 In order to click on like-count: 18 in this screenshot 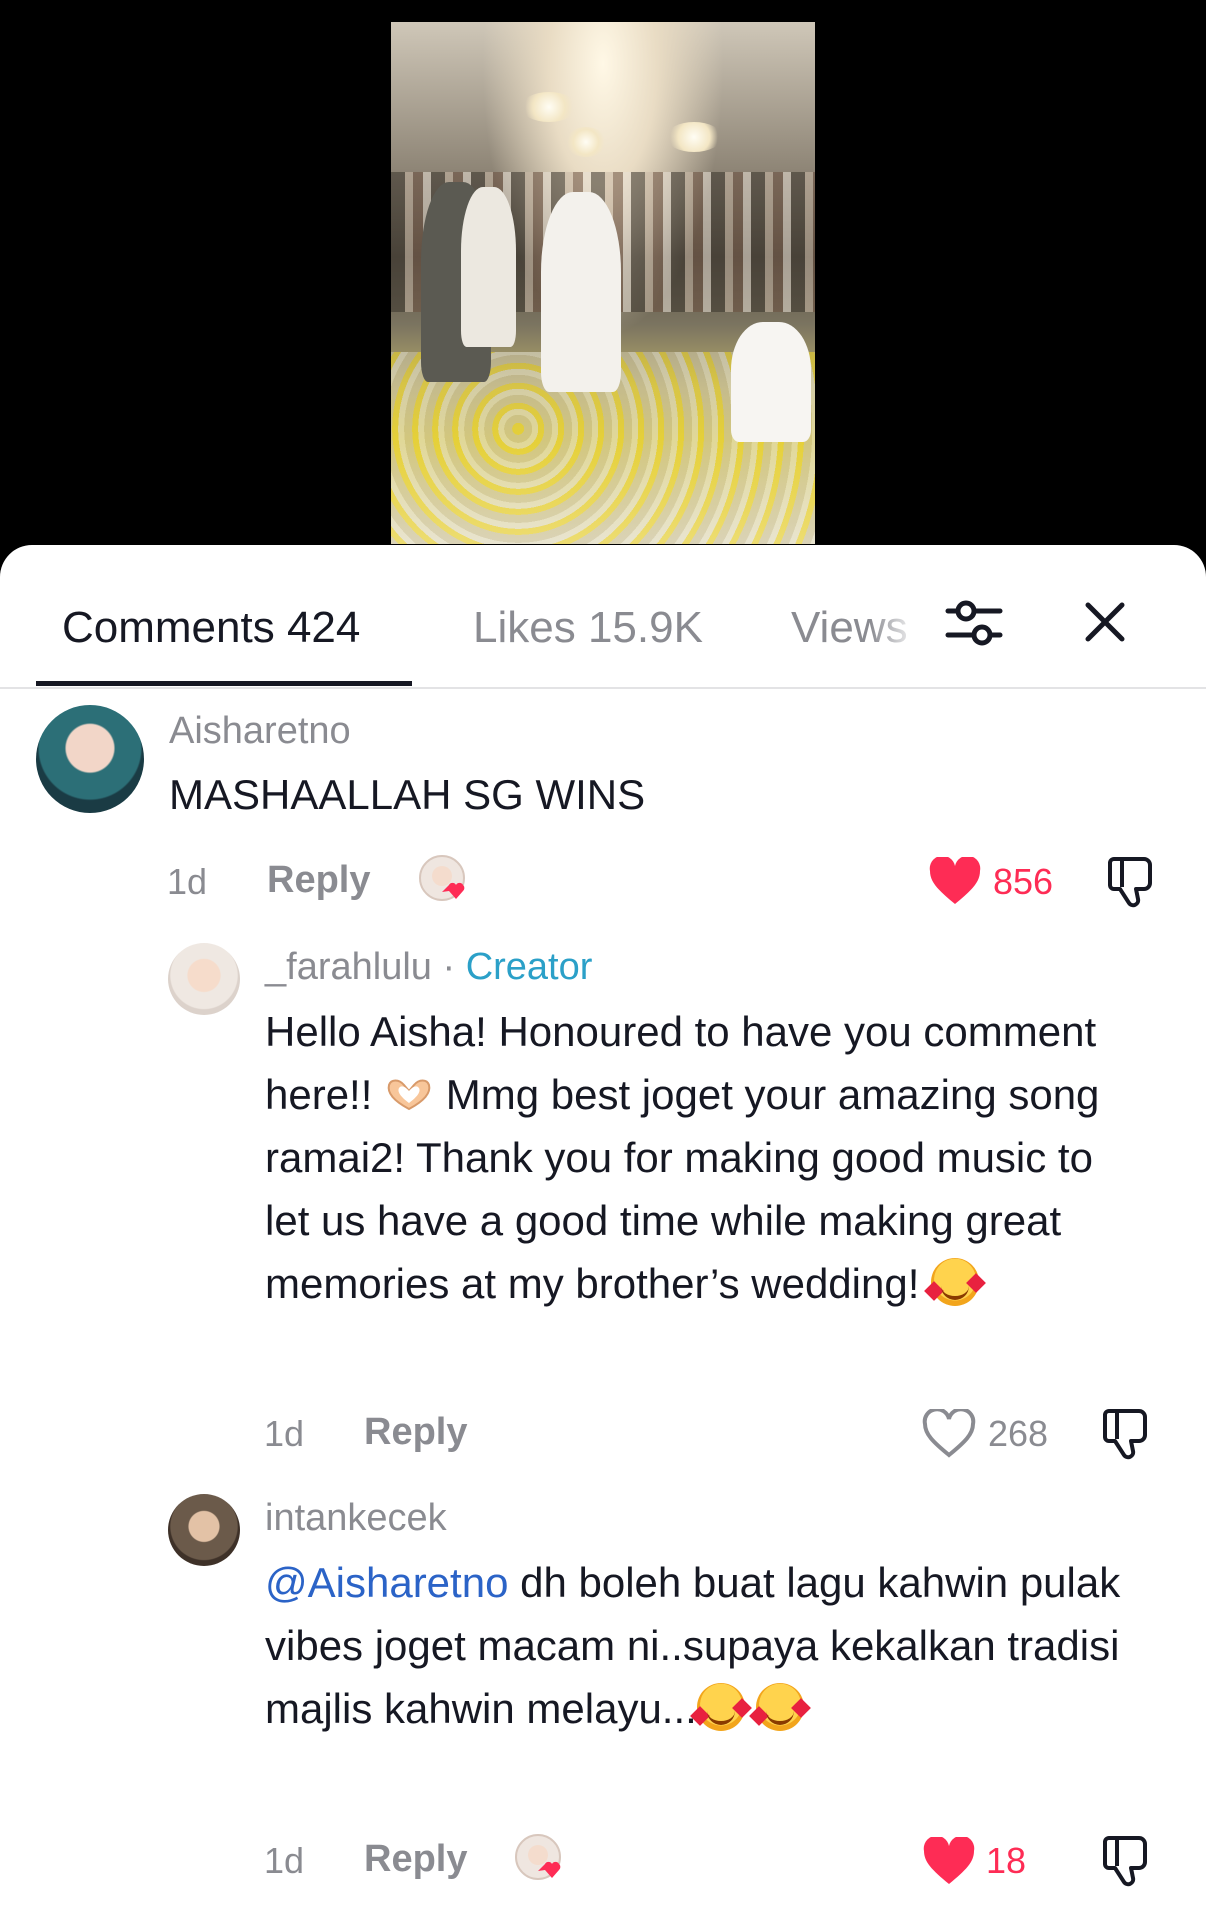, I will do `click(1006, 1860)`.